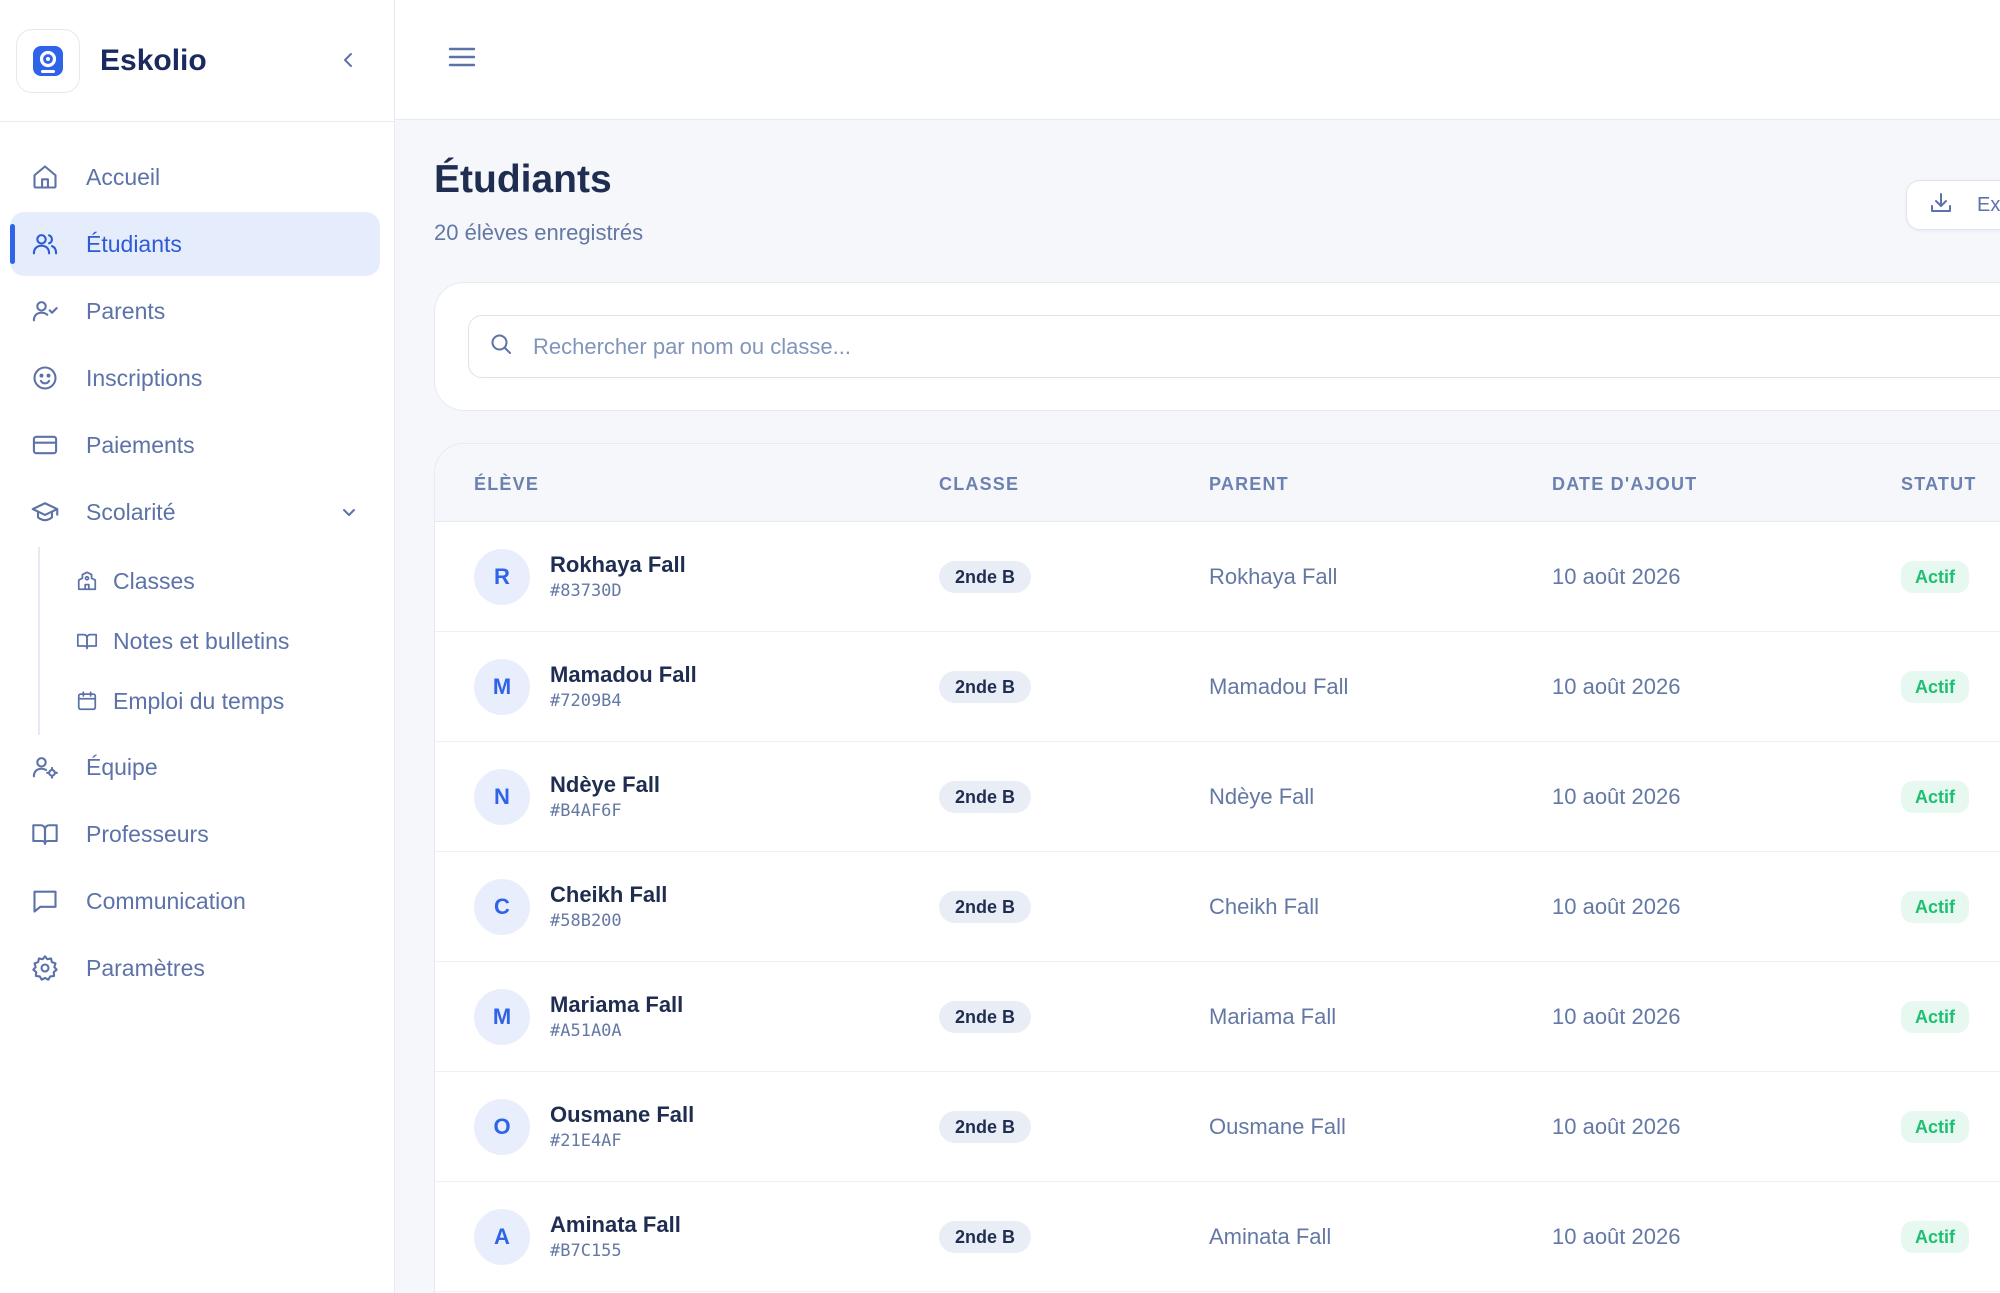 Image resolution: width=2000 pixels, height=1293 pixels. Describe the element at coordinates (45, 378) in the screenshot. I see `smile-icon` at that location.